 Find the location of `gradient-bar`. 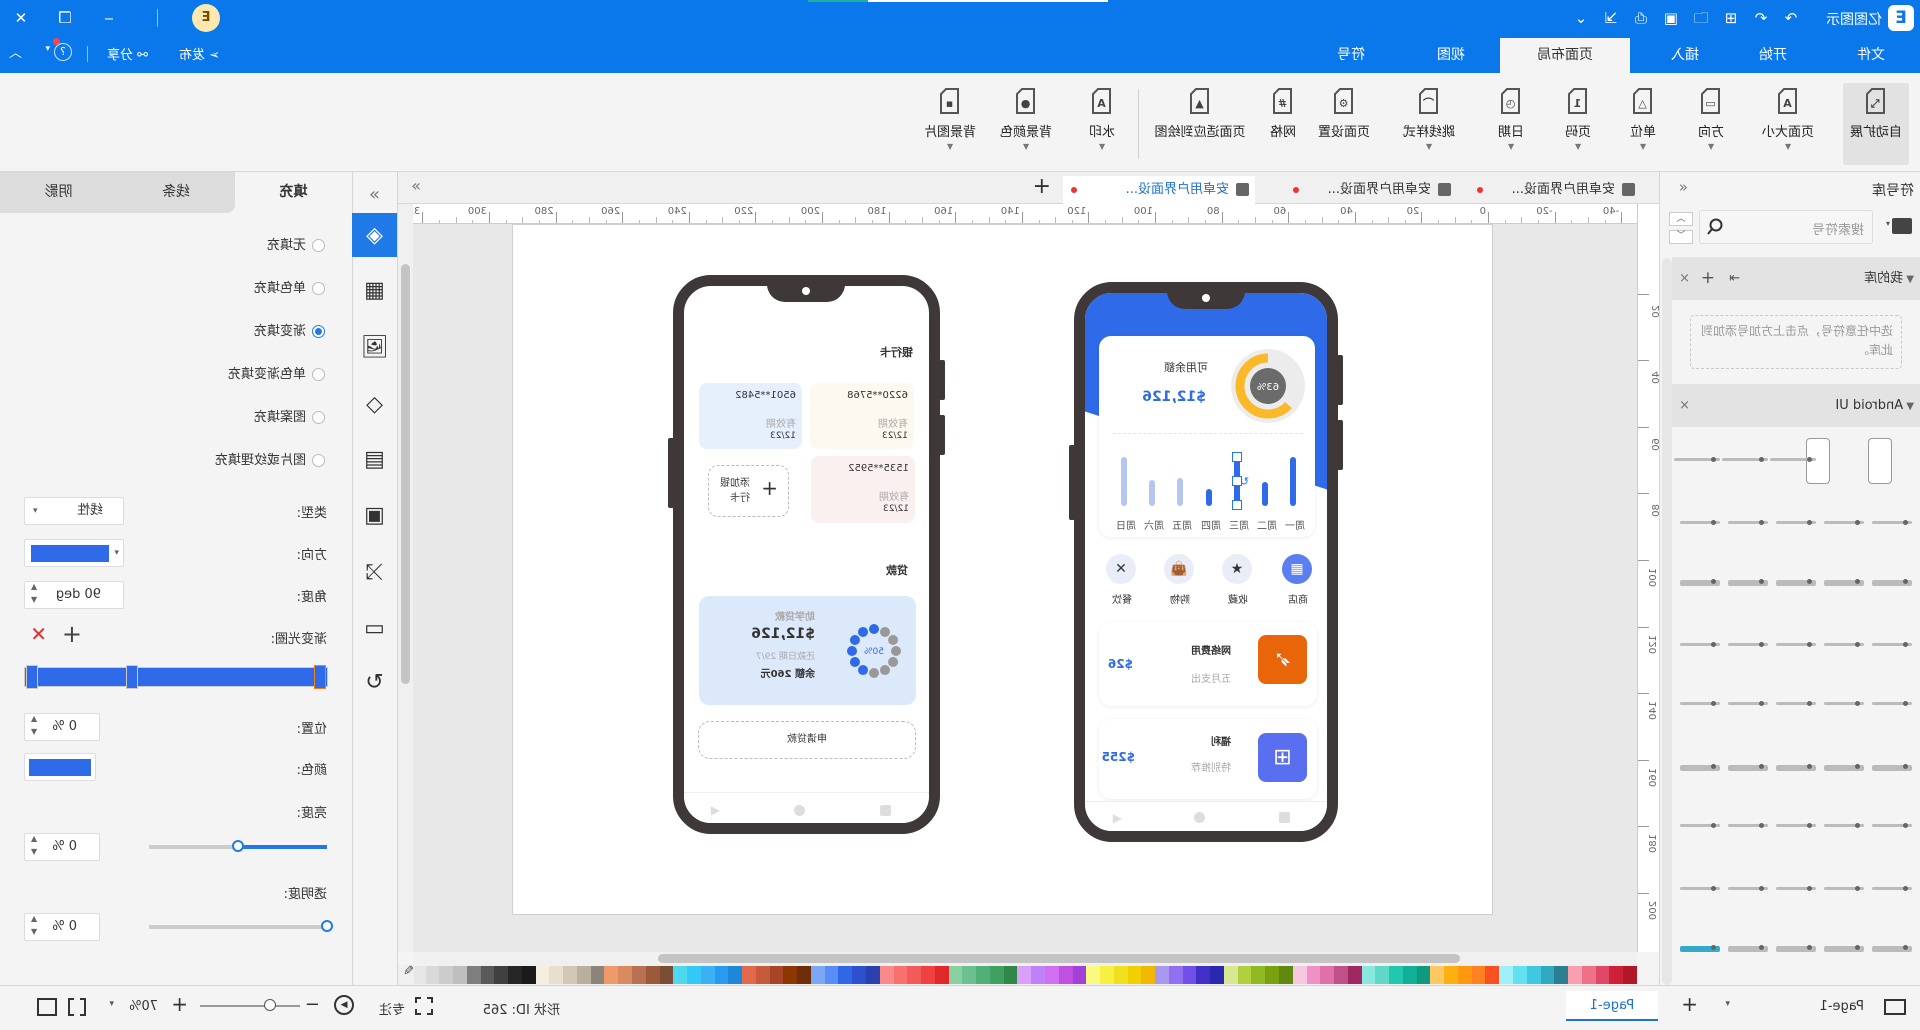

gradient-bar is located at coordinates (176, 677).